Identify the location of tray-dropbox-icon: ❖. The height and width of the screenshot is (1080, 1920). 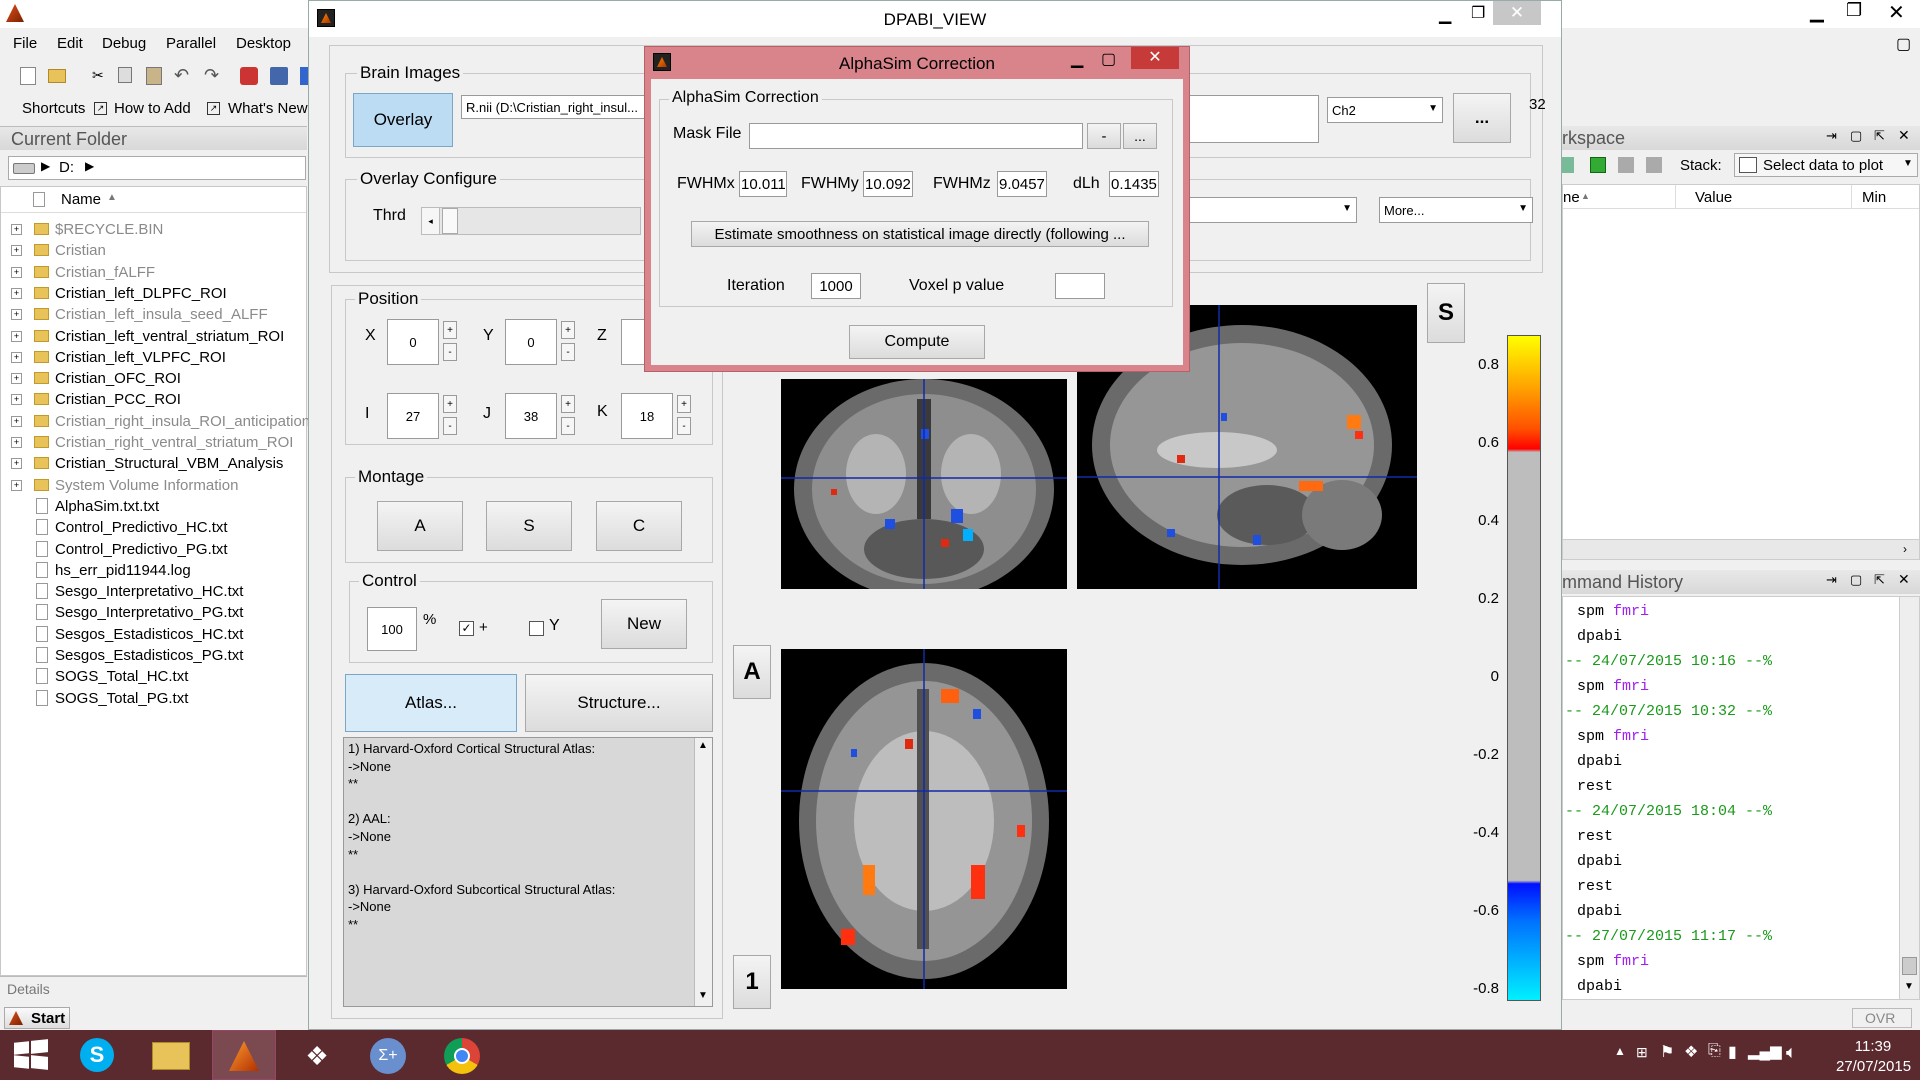
(1691, 1052).